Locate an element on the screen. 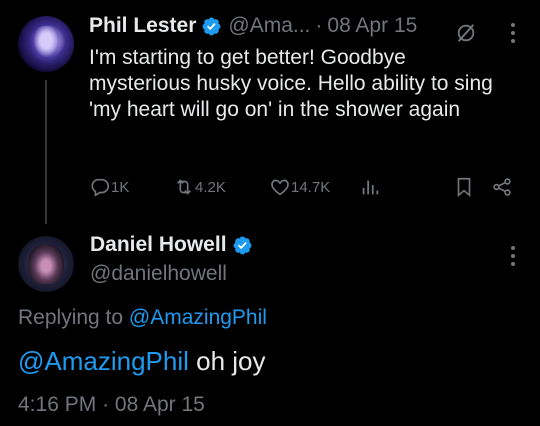 This screenshot has height=426, width=540. reply-tweet-text: @AmazingPhil oh joy is located at coordinates (142, 361).